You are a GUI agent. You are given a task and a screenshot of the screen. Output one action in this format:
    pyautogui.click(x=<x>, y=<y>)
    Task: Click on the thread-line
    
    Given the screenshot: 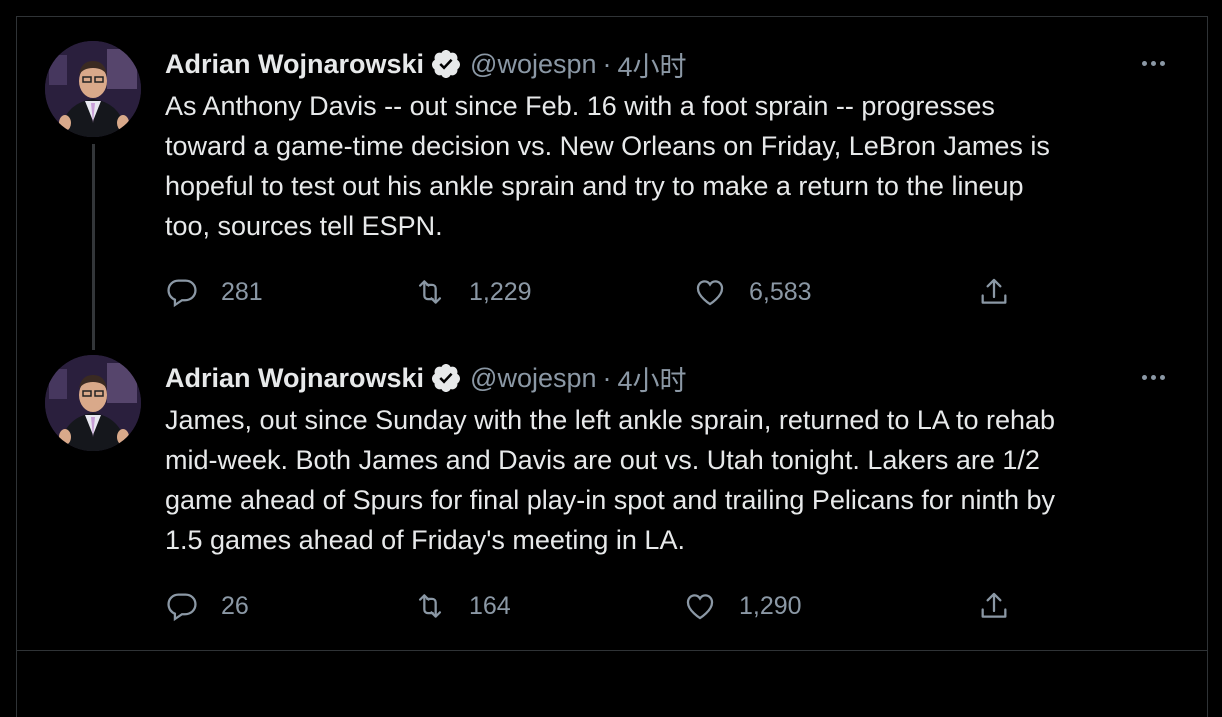 What is the action you would take?
    pyautogui.click(x=93, y=247)
    